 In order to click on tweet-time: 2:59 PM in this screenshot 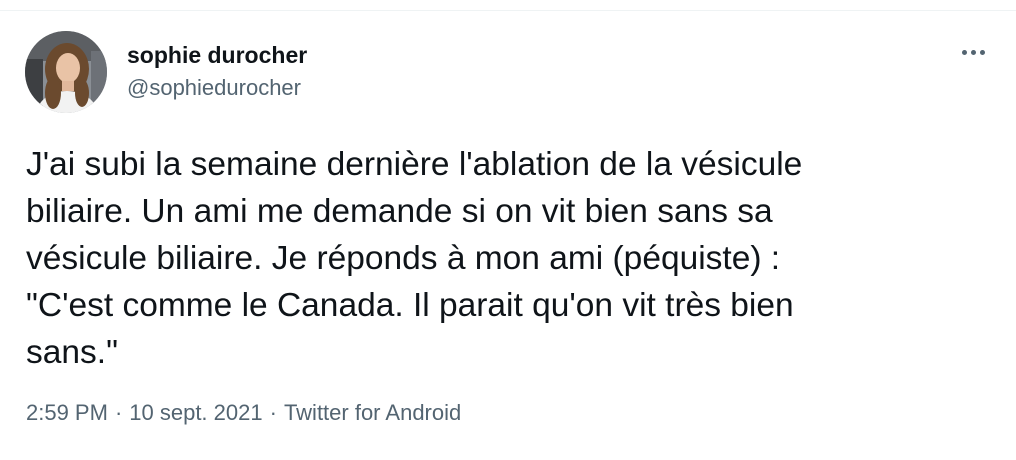, I will do `click(67, 412)`.